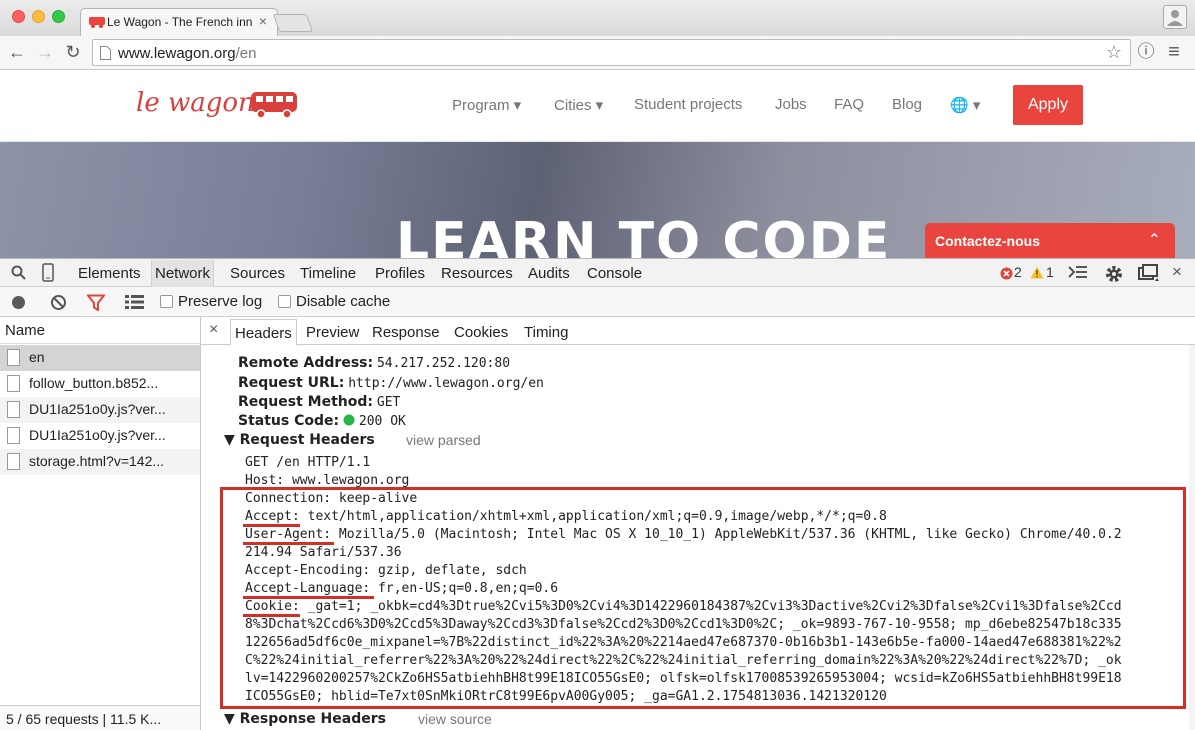 The image size is (1195, 730). Describe the element at coordinates (96, 302) in the screenshot. I see `filter-icon` at that location.